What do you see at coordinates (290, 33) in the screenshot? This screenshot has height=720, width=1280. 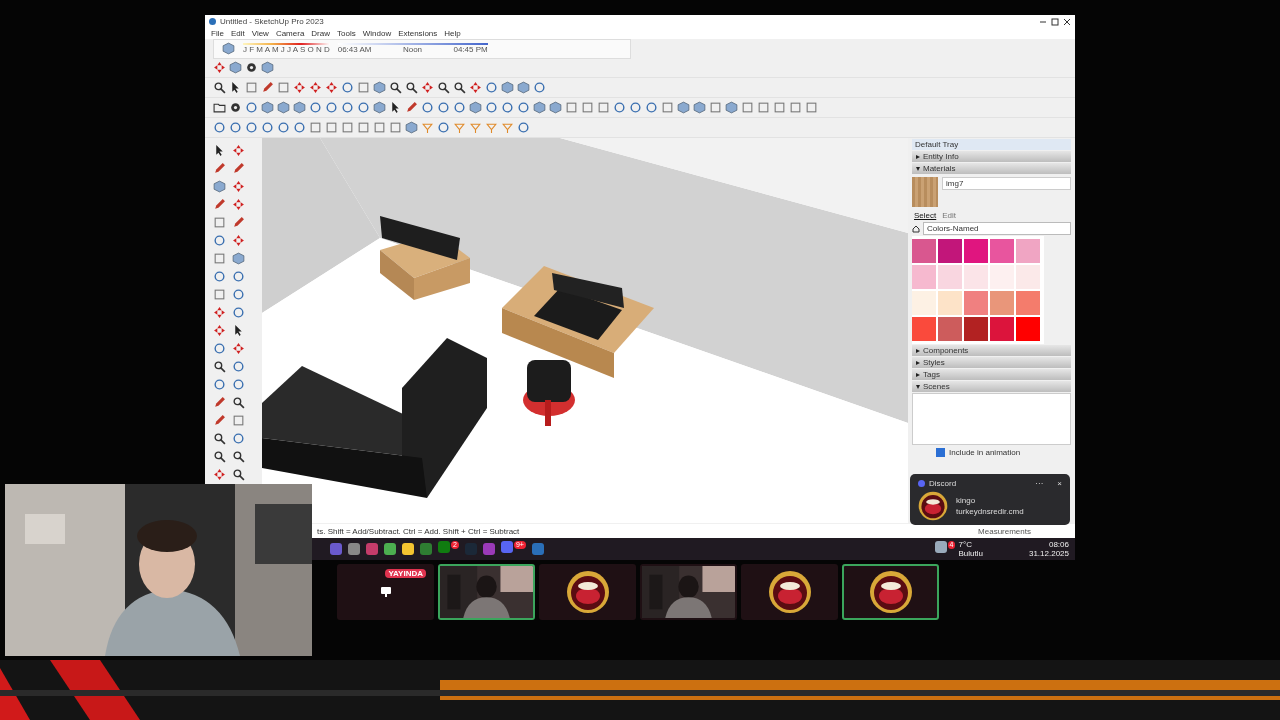 I see `menu-item: Camera` at bounding box center [290, 33].